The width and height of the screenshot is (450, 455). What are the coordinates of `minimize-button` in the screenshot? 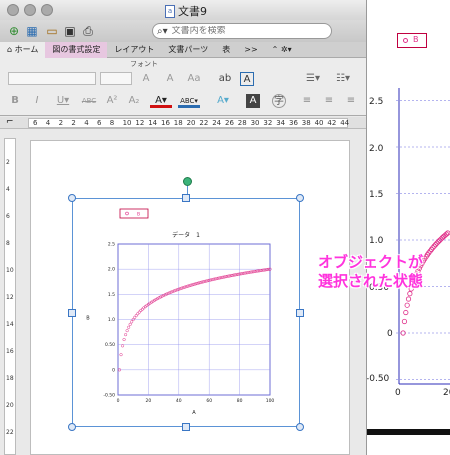 It's located at (30, 10).